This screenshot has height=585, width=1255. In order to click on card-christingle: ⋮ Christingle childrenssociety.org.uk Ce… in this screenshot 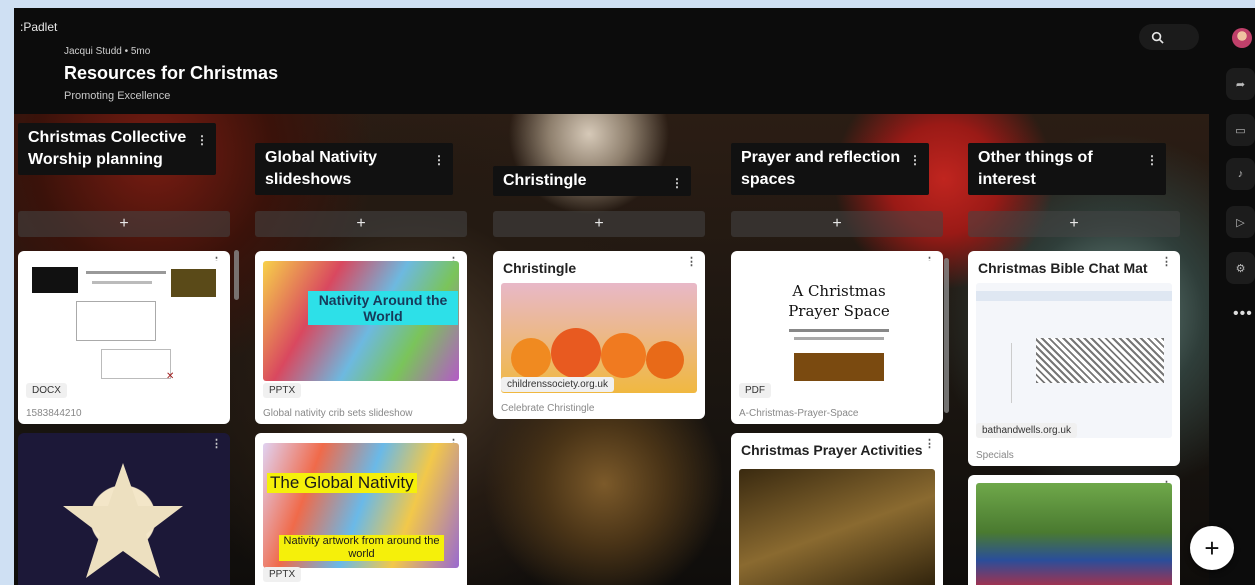, I will do `click(599, 335)`.